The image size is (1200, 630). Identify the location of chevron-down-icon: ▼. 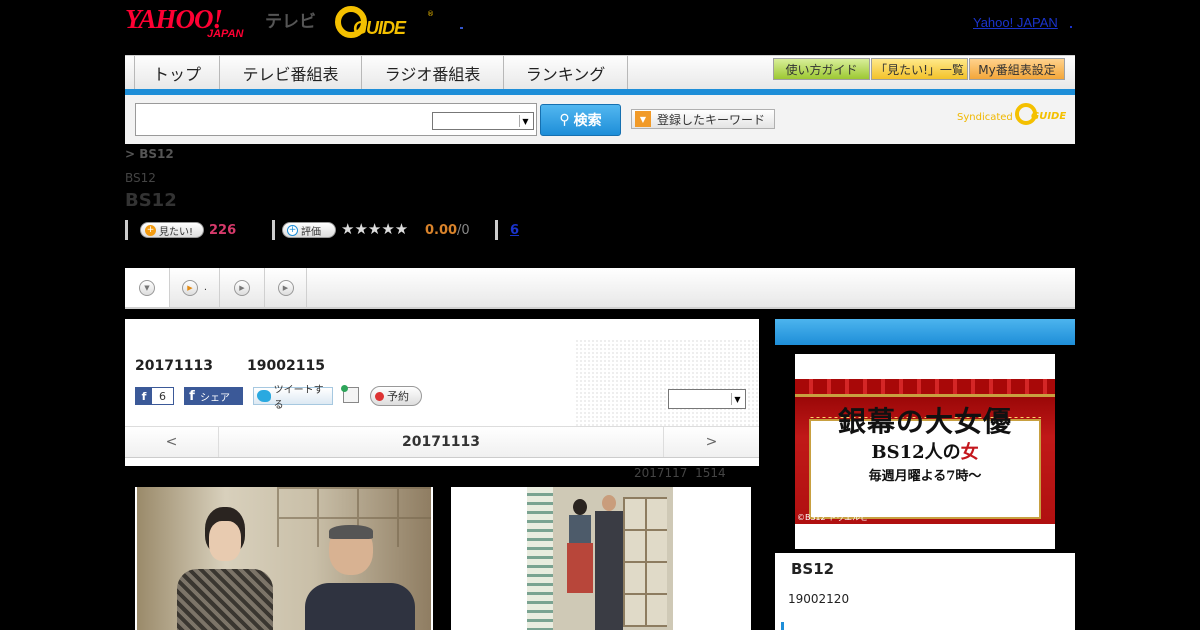
(147, 287).